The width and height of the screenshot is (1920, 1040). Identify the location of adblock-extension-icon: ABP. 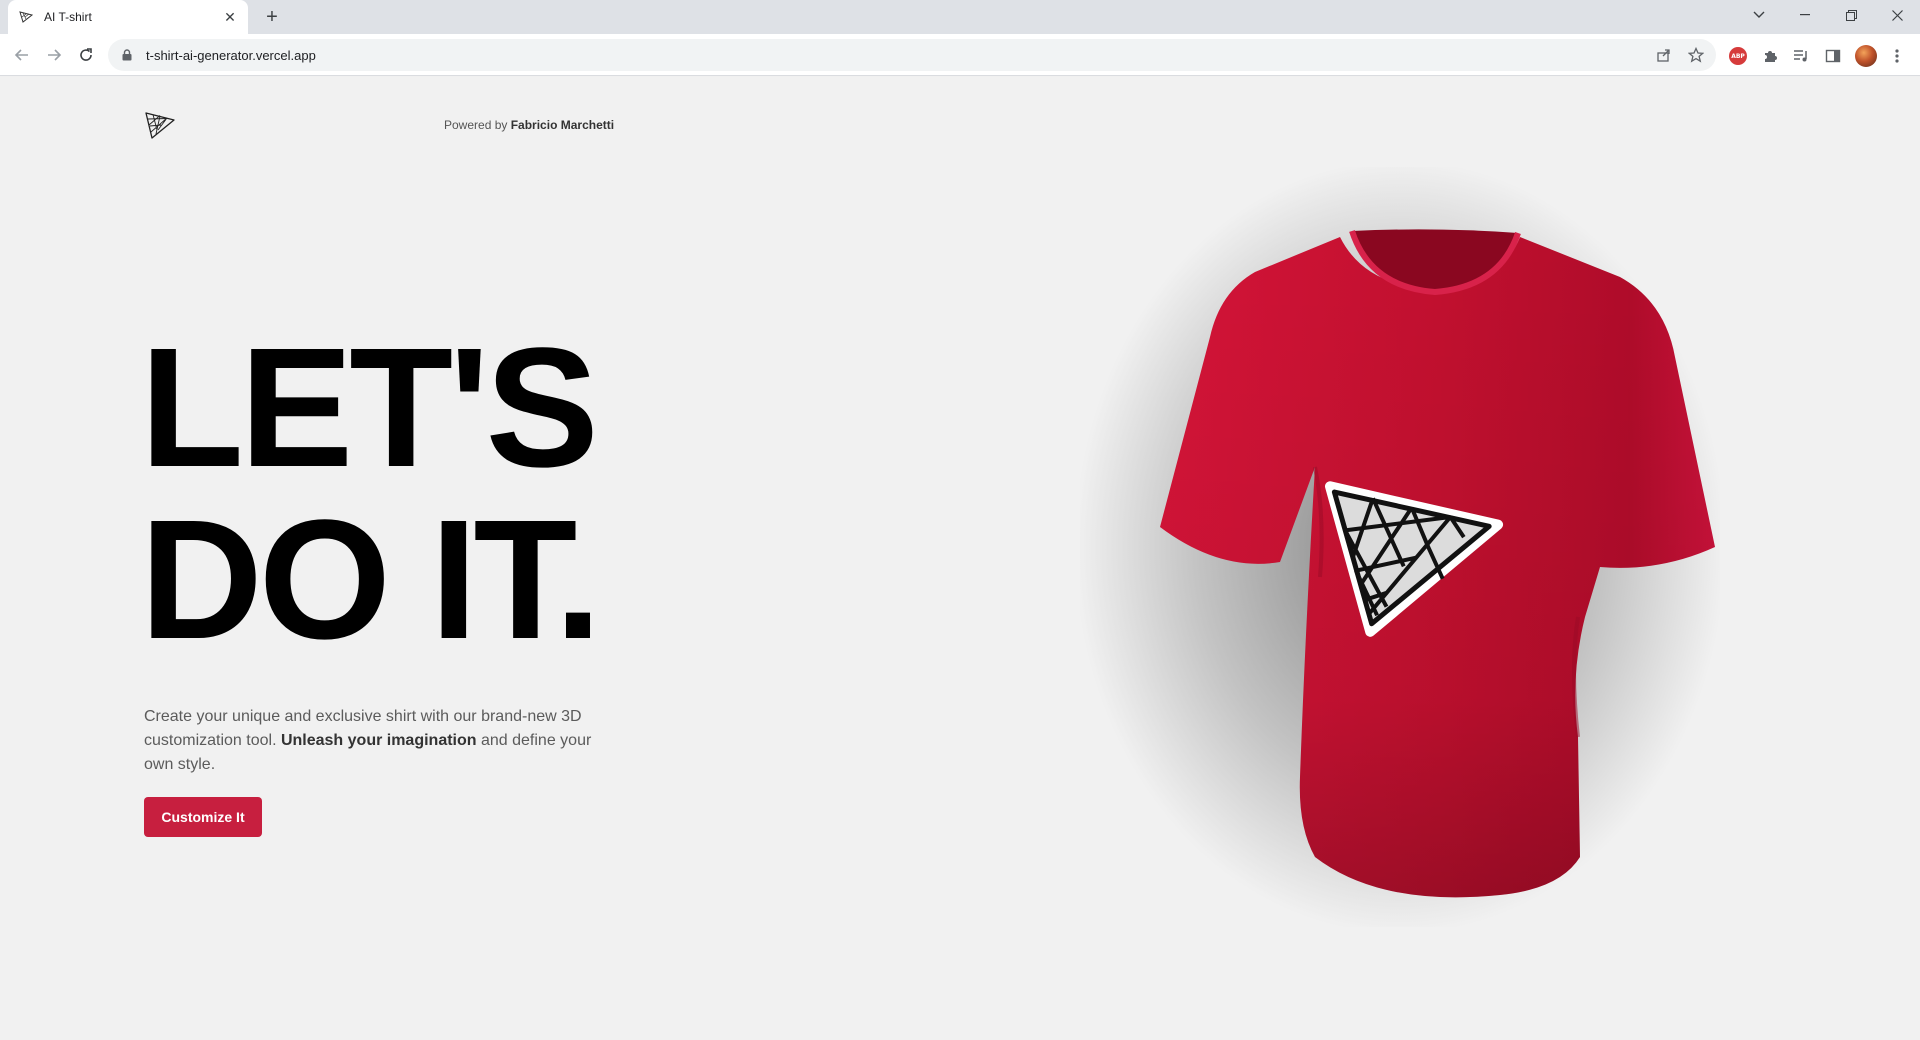
(1738, 56).